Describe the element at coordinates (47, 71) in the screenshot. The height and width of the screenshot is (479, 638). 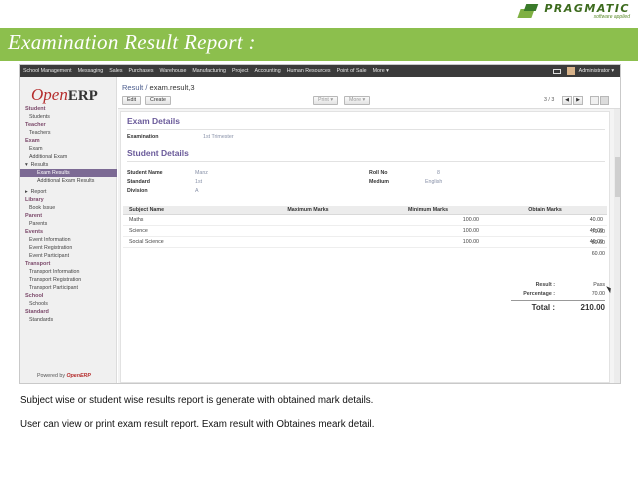
I see `menu-school-management: School Management` at that location.